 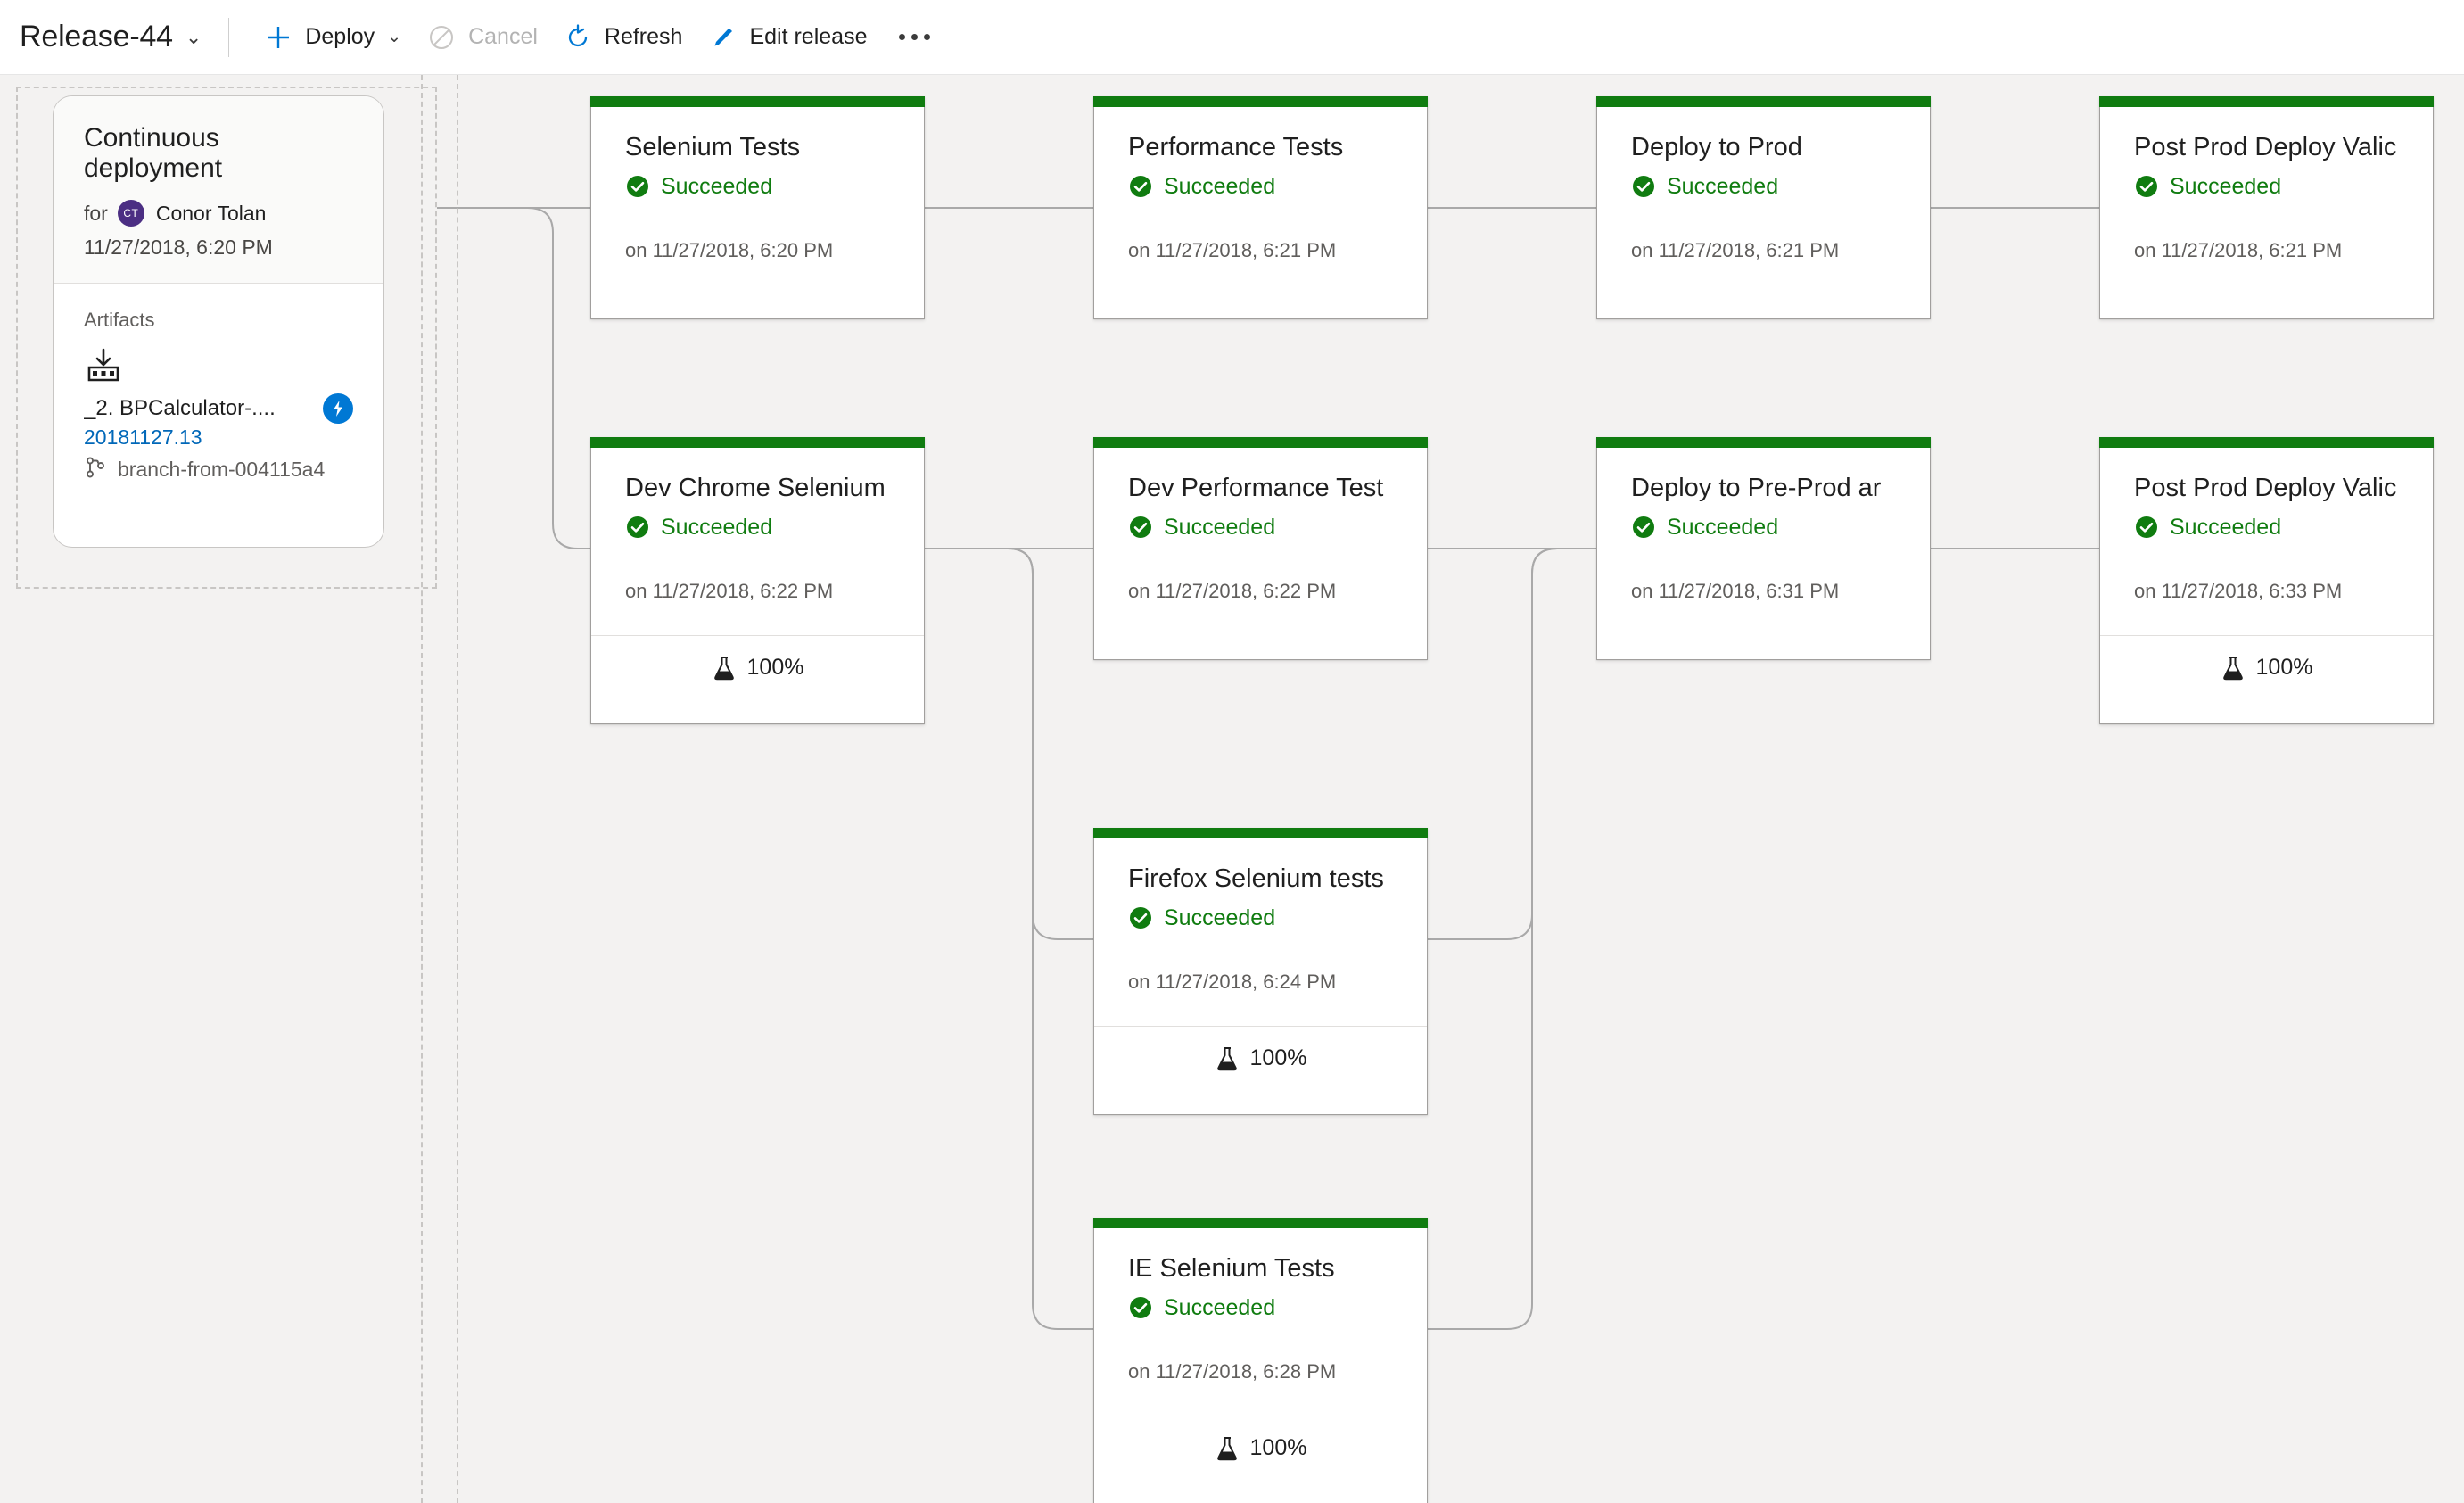 I want to click on refresh-icon, so click(x=578, y=37).